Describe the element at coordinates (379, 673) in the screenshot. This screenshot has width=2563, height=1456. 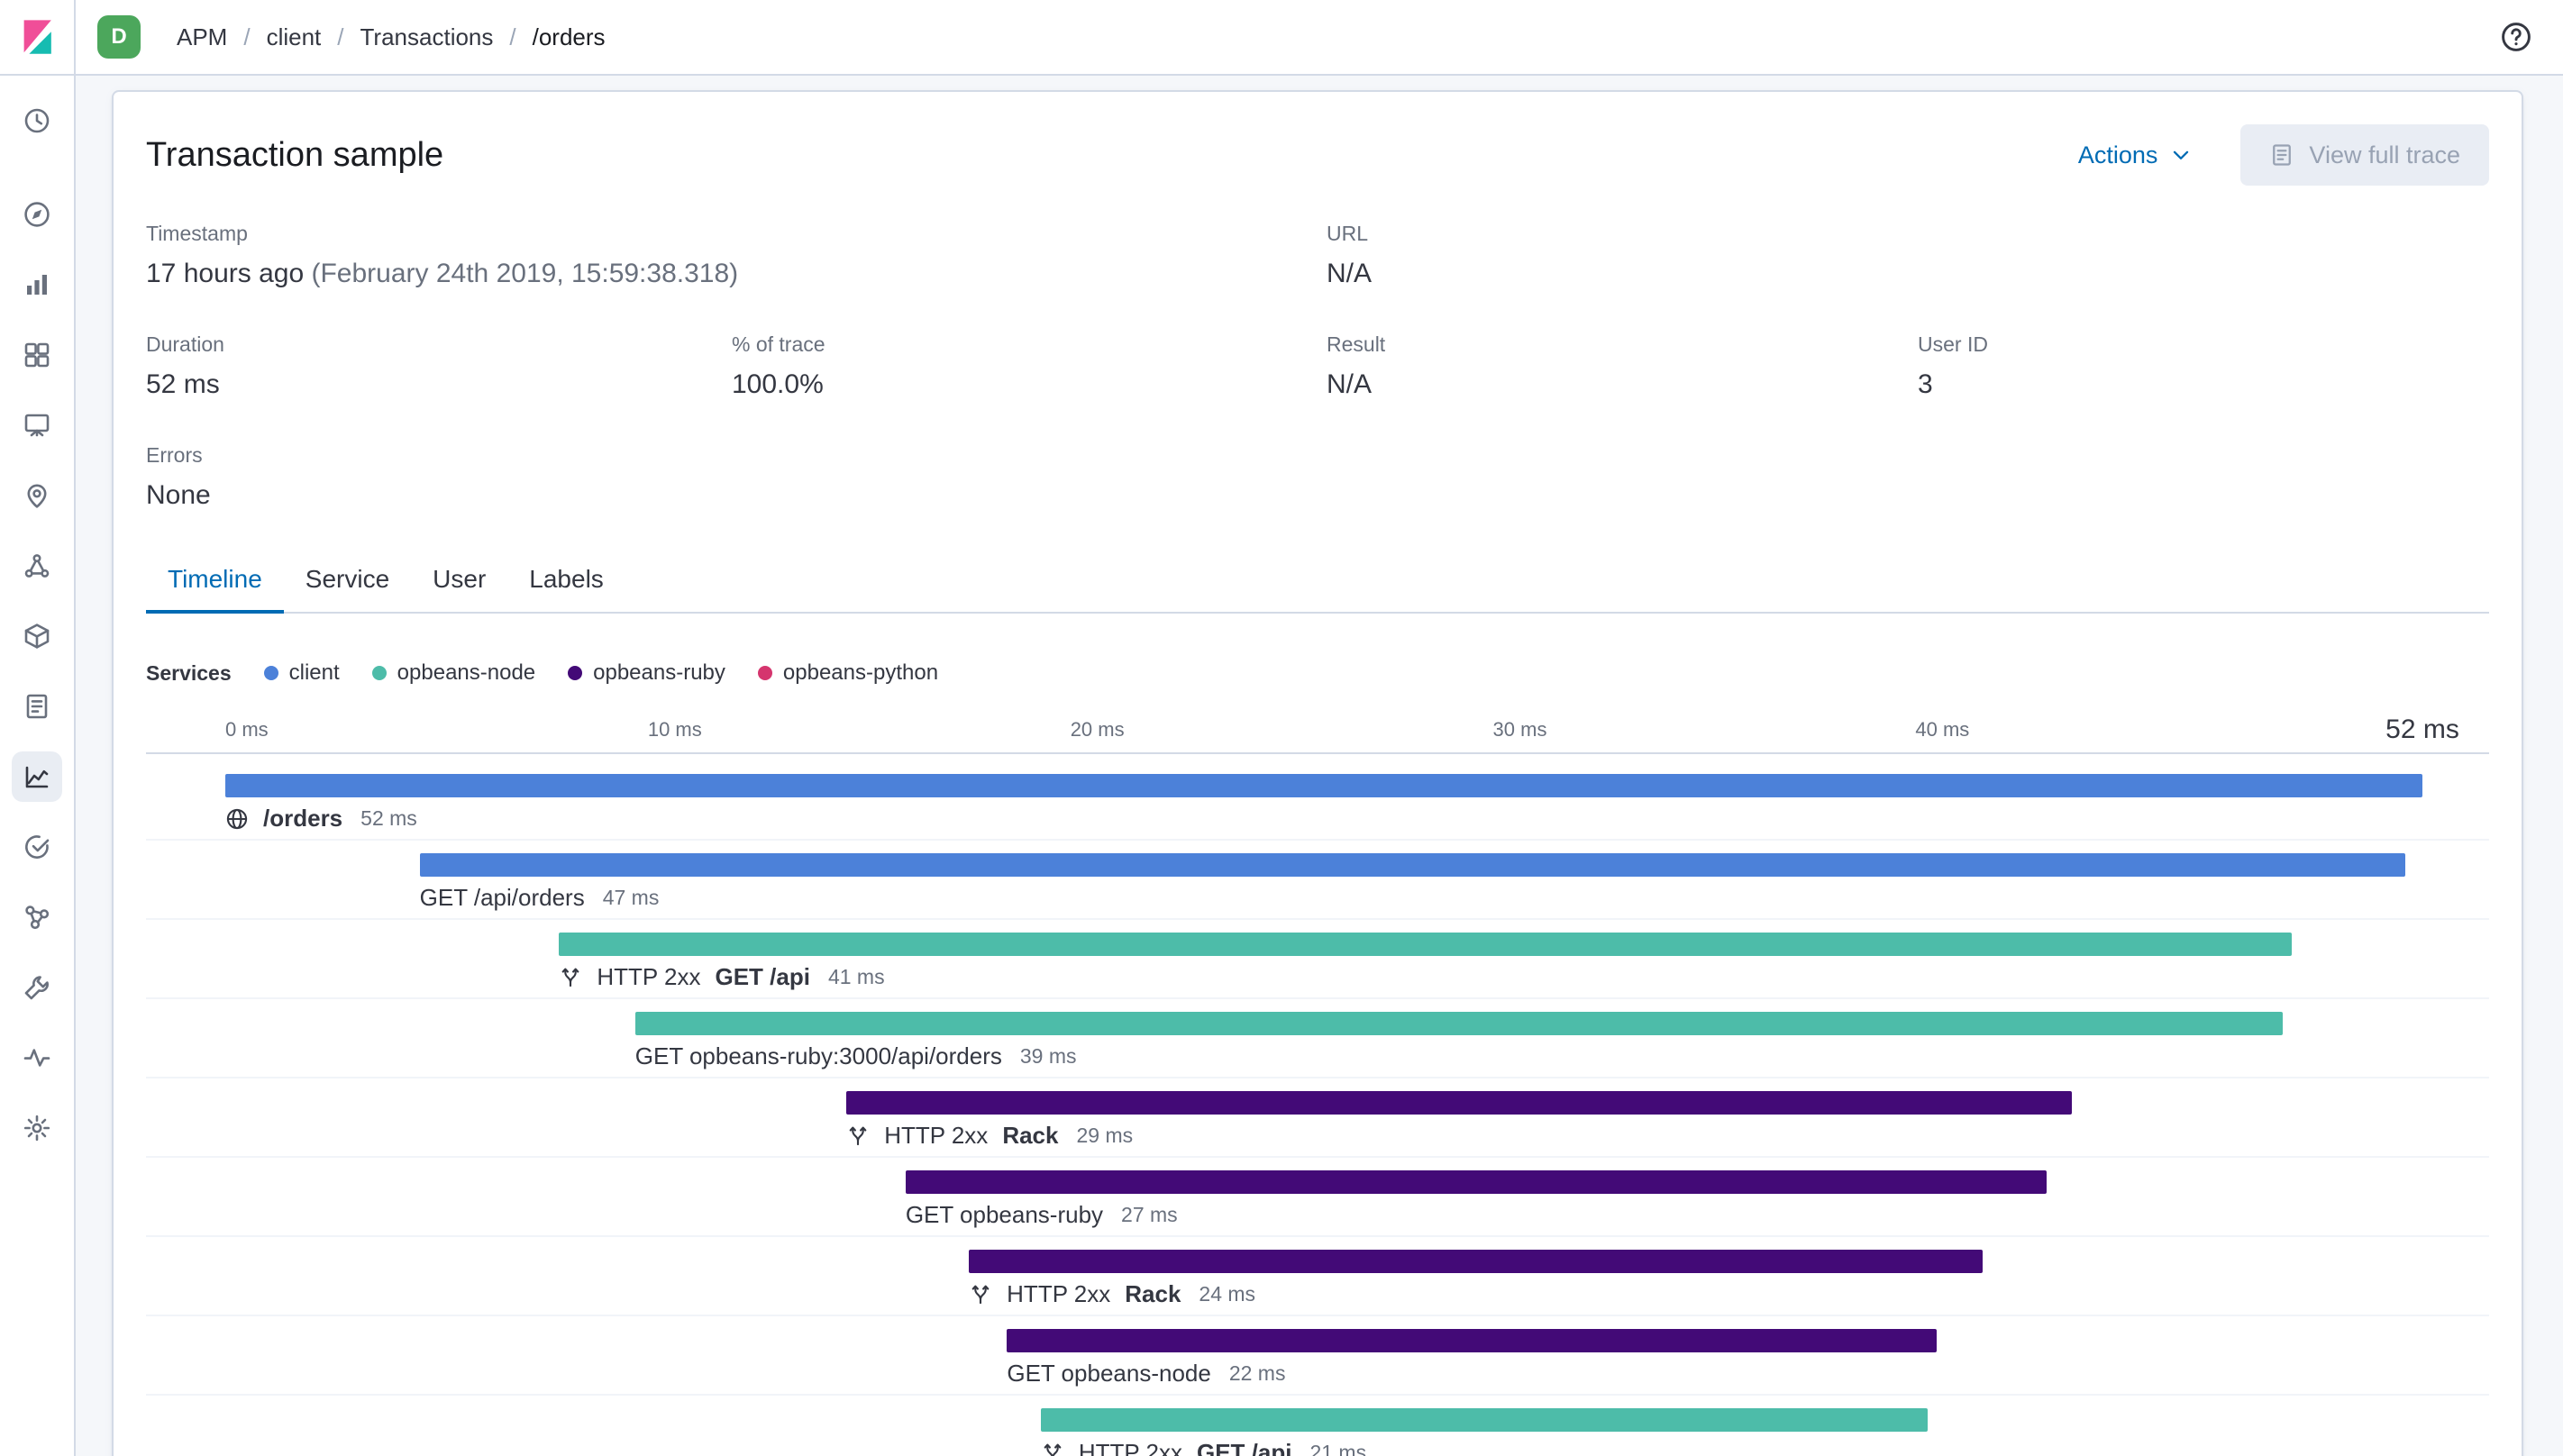
I see `legend-dot` at that location.